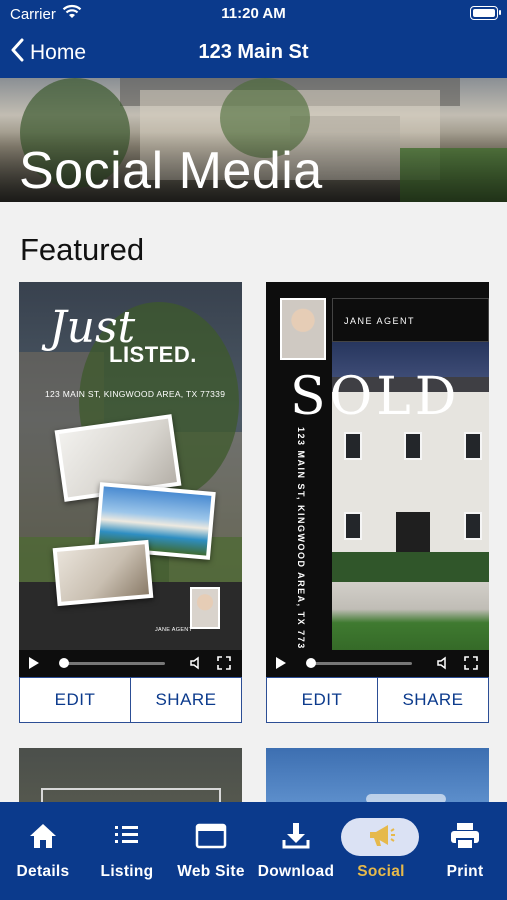  What do you see at coordinates (127, 837) in the screenshot?
I see `list-icon` at bounding box center [127, 837].